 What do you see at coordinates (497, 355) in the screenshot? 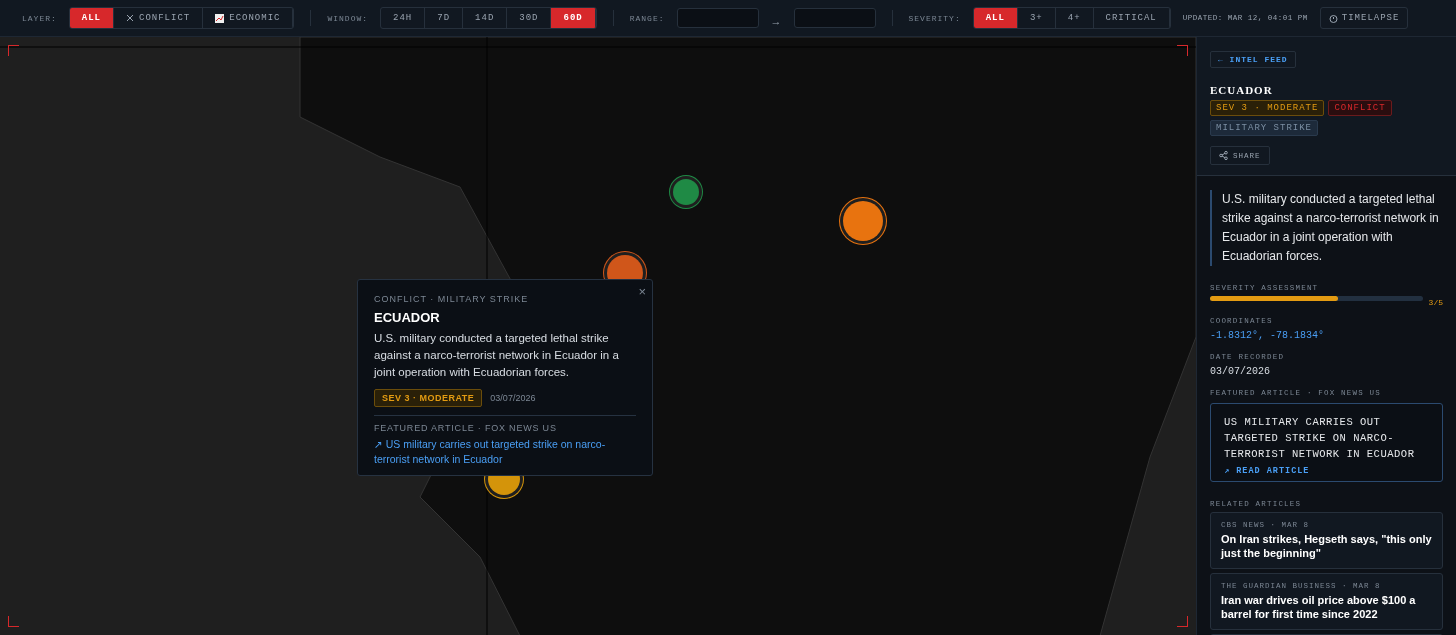
I see `popup-description: U.S. military conducted a targeted lethal strike against a narco-terrorist network in Ecuador in a joint operation with Ecuadorian forces.` at bounding box center [497, 355].